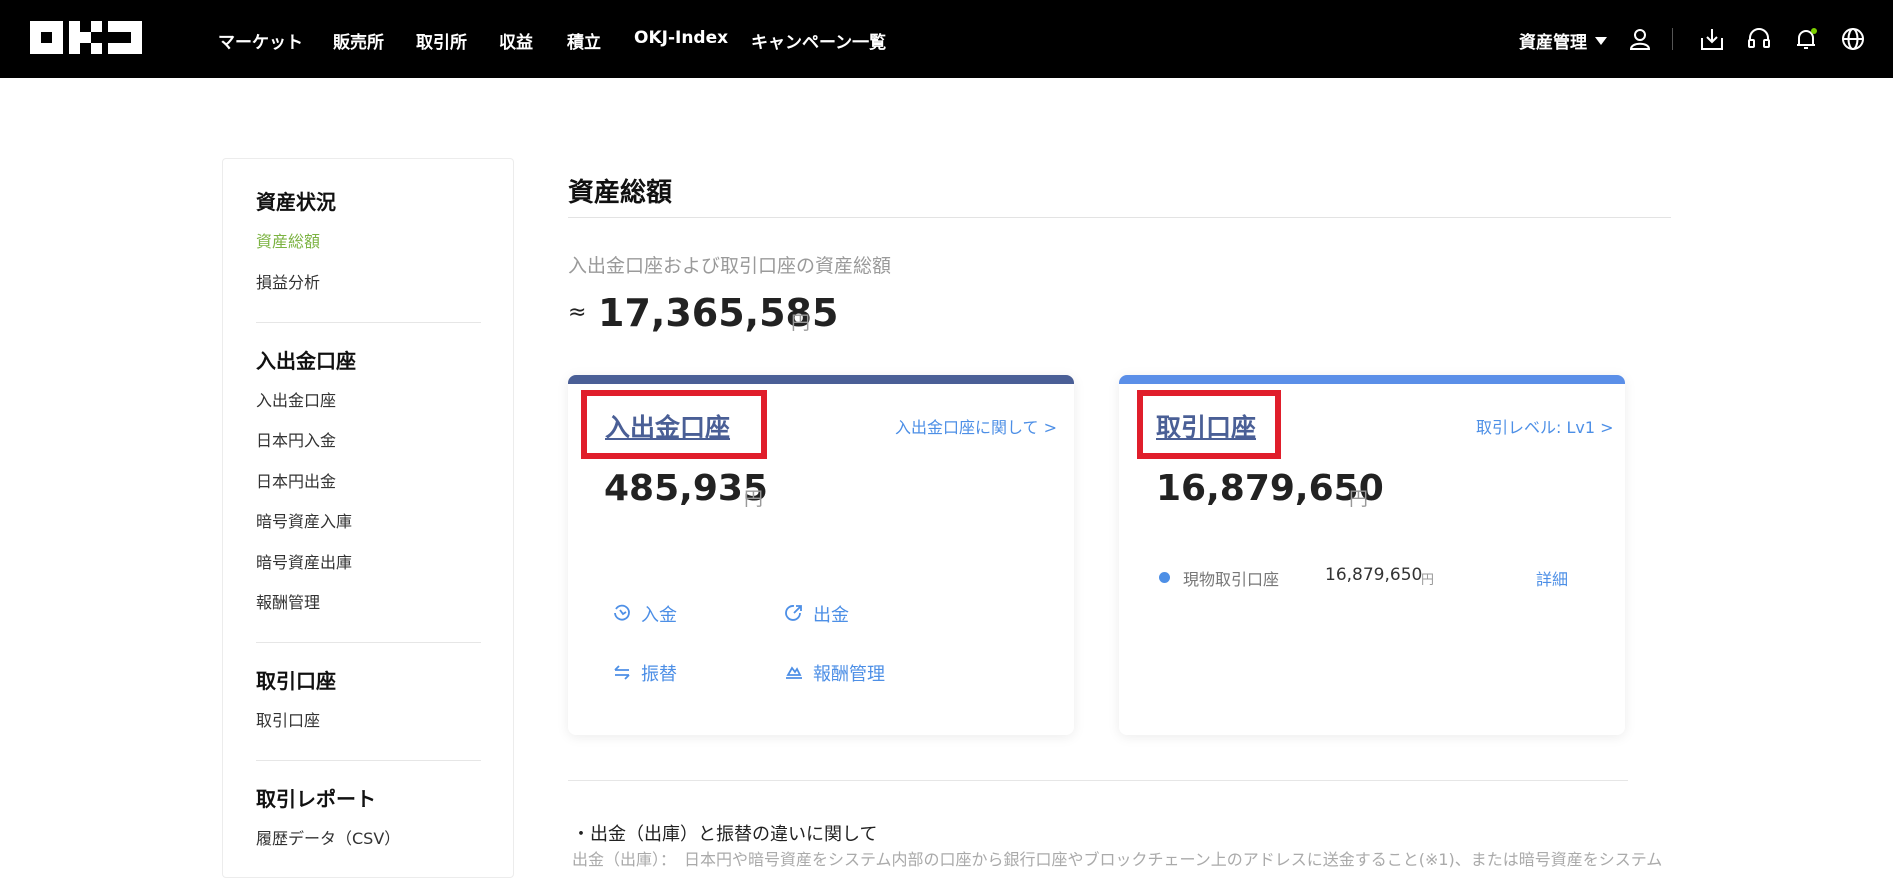 The image size is (1893, 878). What do you see at coordinates (86, 37) in the screenshot?
I see `okj-logo` at bounding box center [86, 37].